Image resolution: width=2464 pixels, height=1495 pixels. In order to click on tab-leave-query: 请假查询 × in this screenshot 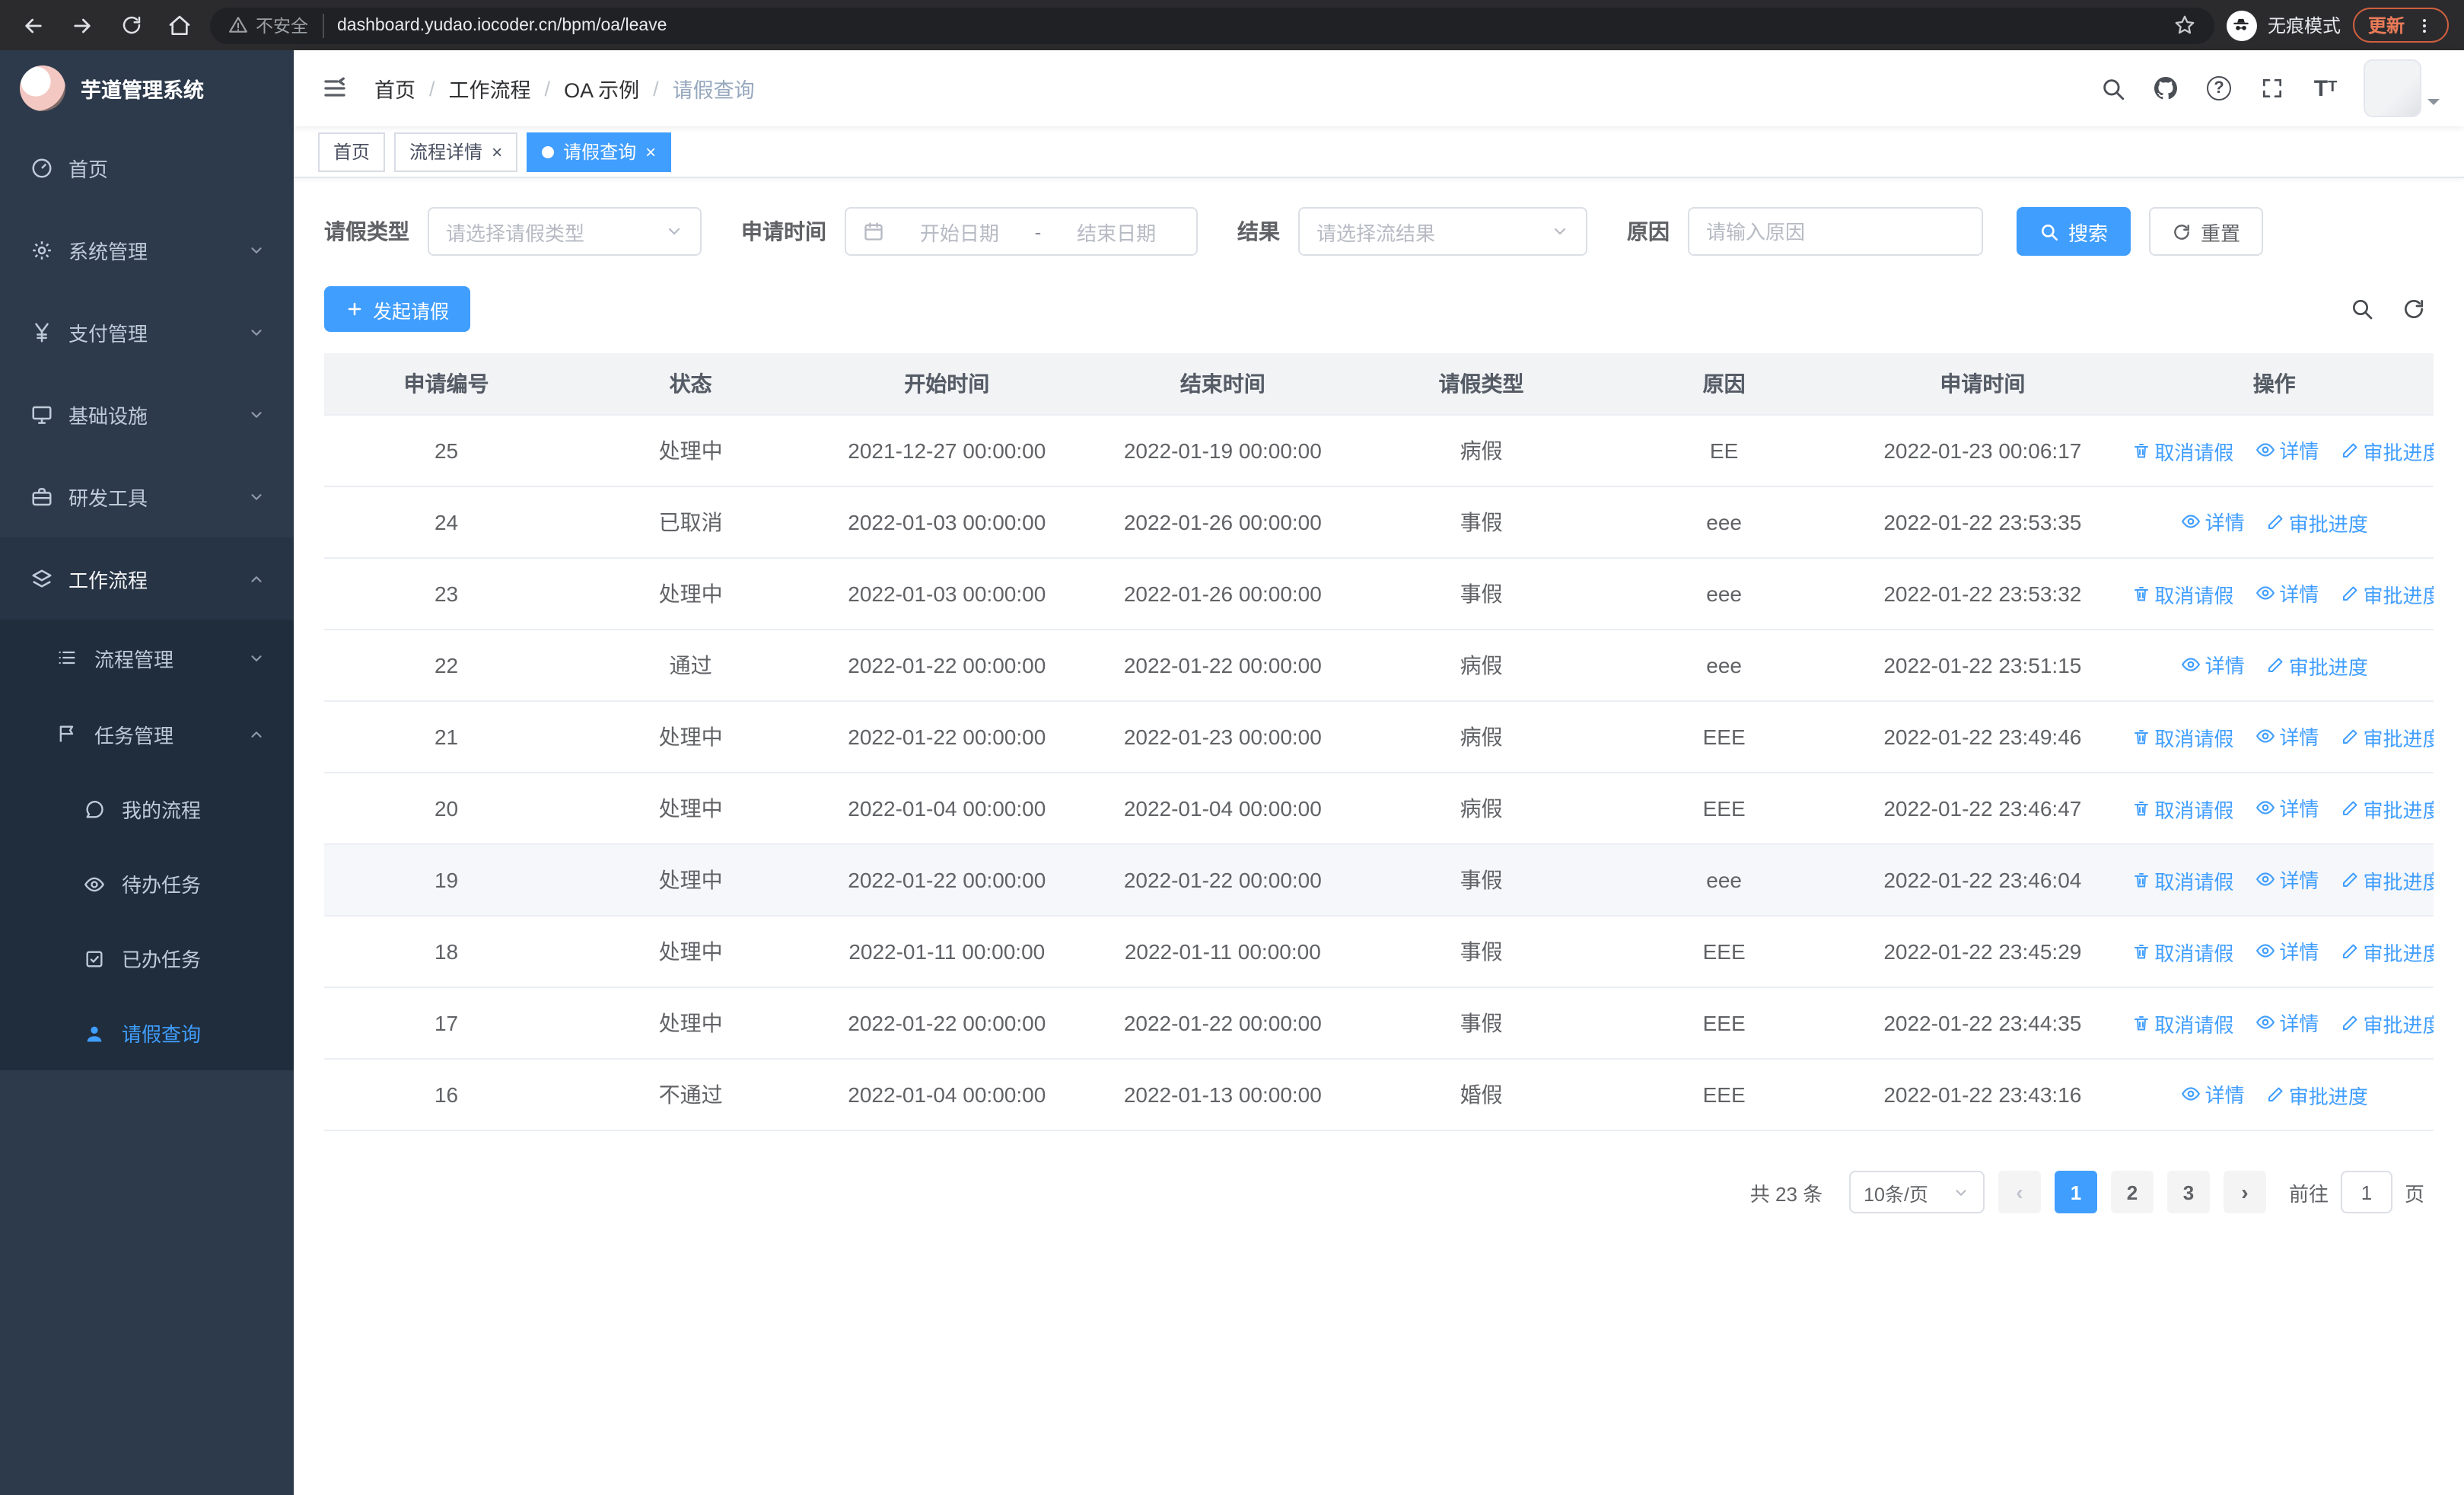, I will do `click(599, 151)`.